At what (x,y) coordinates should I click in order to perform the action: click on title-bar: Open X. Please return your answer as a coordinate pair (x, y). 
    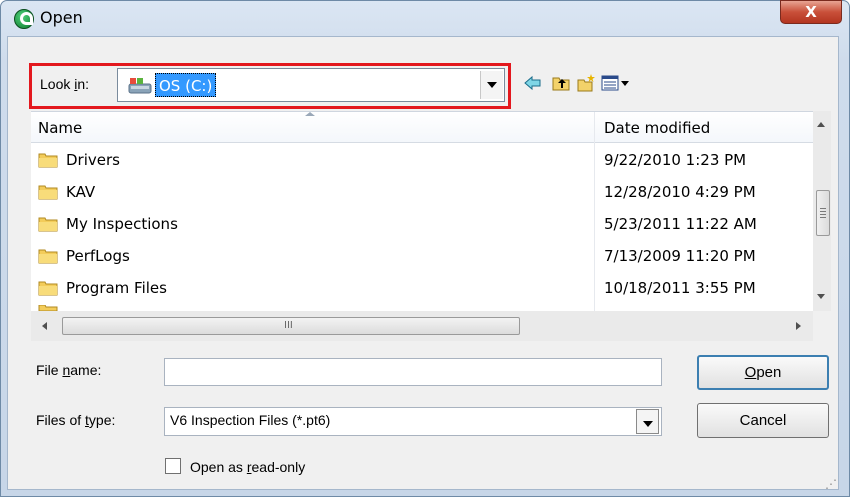
    Looking at the image, I should click on (424, 18).